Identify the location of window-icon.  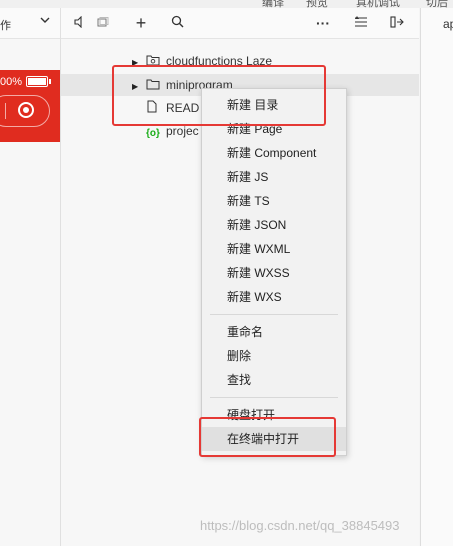
(103, 23).